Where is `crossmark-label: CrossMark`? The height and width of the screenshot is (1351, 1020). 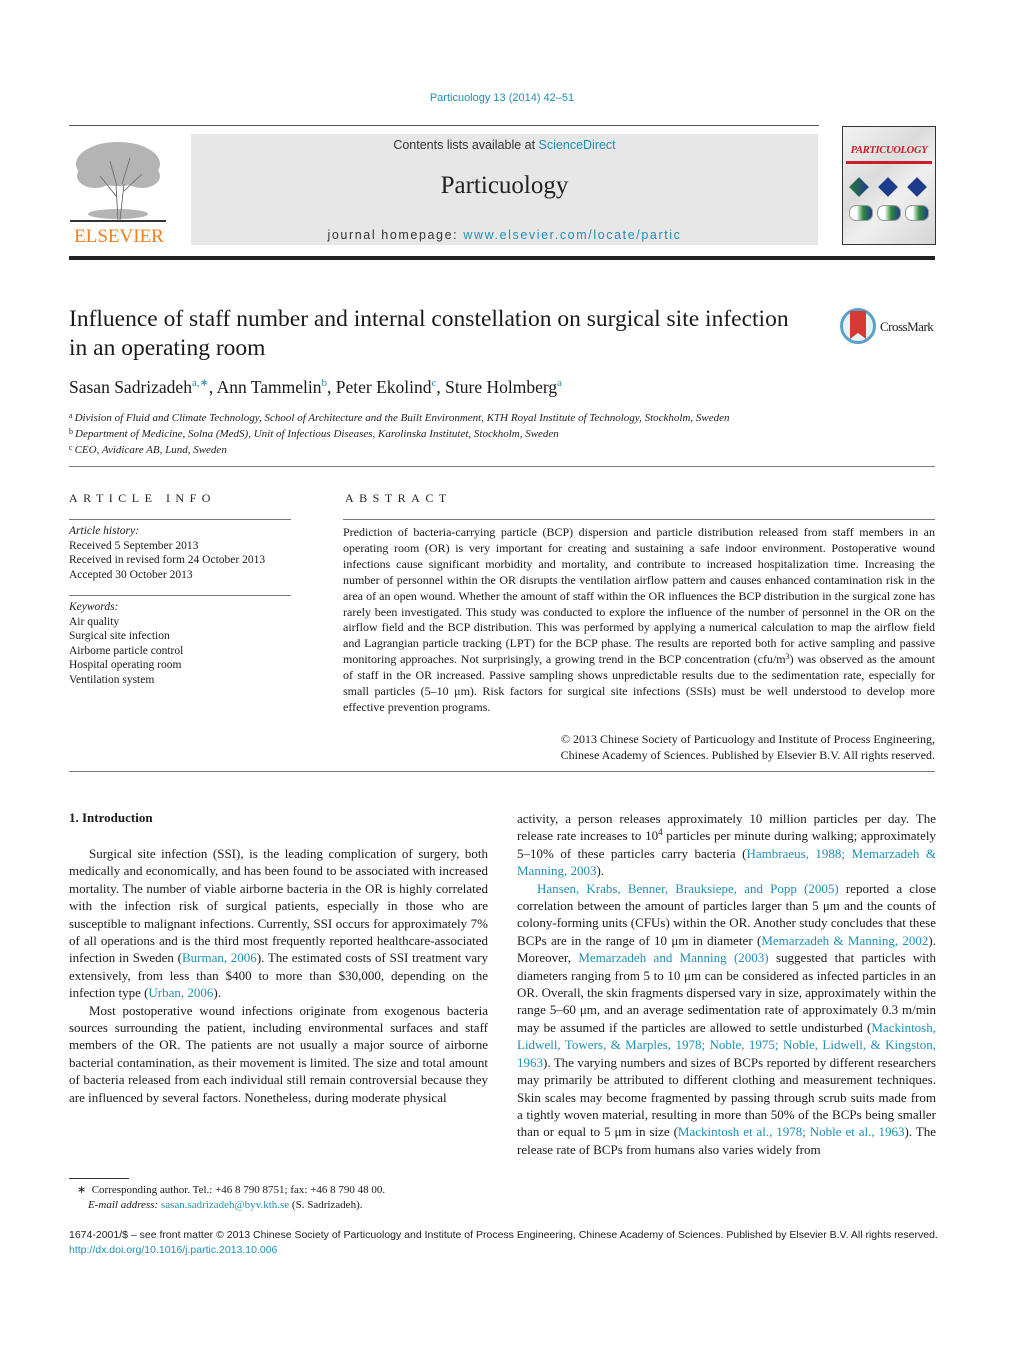 crossmark-label: CrossMark is located at coordinates (907, 326).